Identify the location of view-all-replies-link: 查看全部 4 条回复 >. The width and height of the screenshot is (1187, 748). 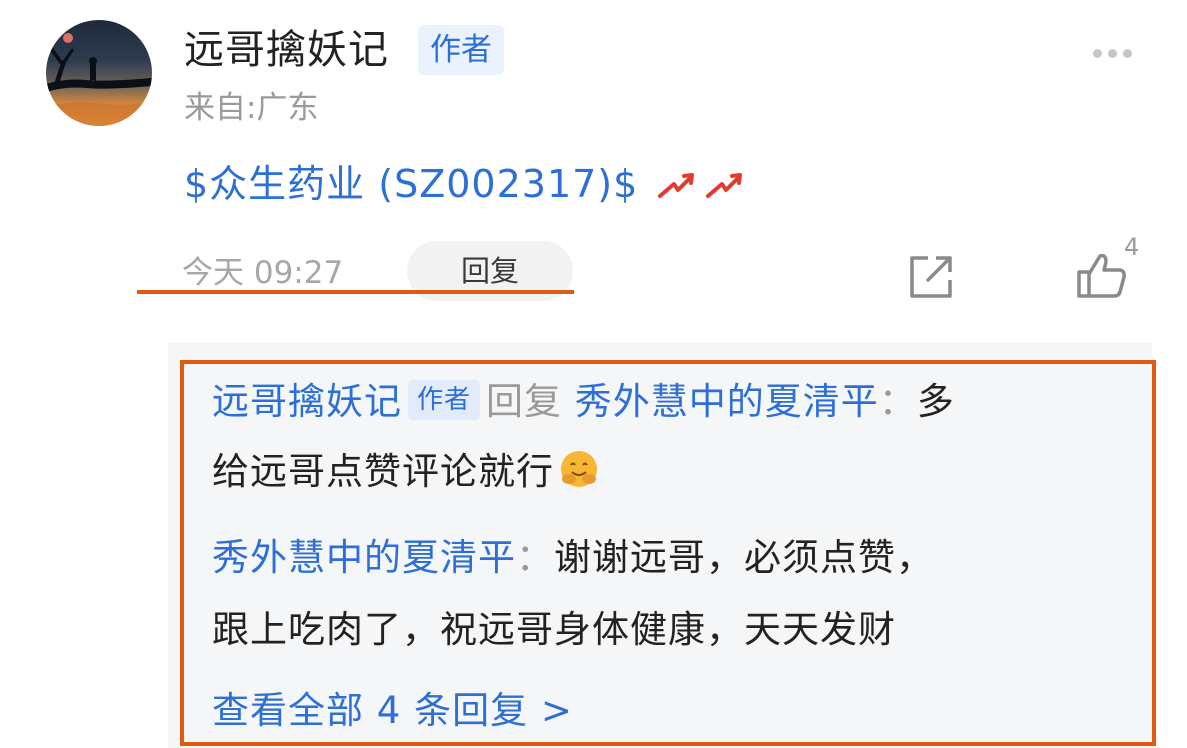
(392, 711).